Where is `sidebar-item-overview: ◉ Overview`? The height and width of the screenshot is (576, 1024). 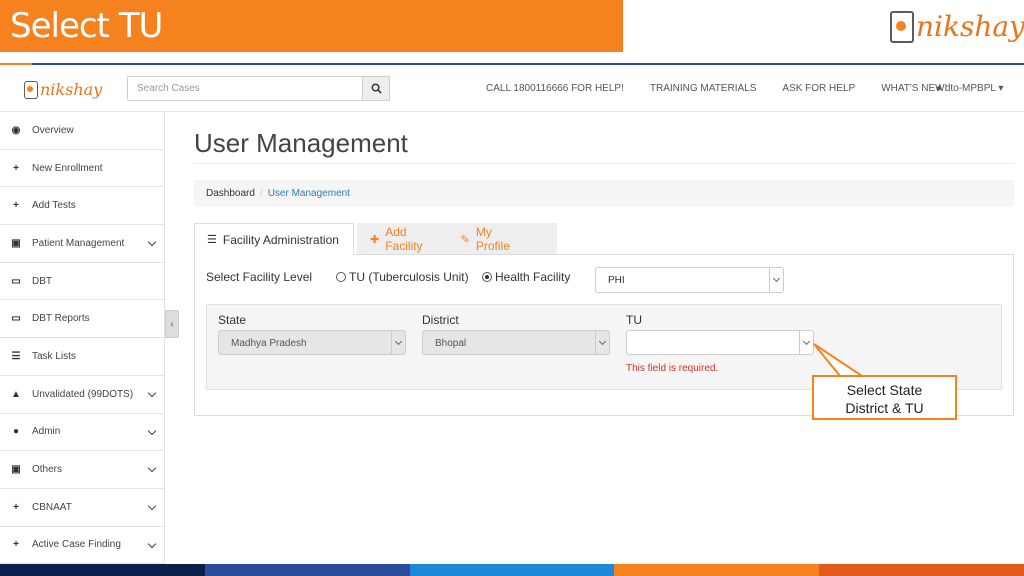 sidebar-item-overview: ◉ Overview is located at coordinates (82, 131).